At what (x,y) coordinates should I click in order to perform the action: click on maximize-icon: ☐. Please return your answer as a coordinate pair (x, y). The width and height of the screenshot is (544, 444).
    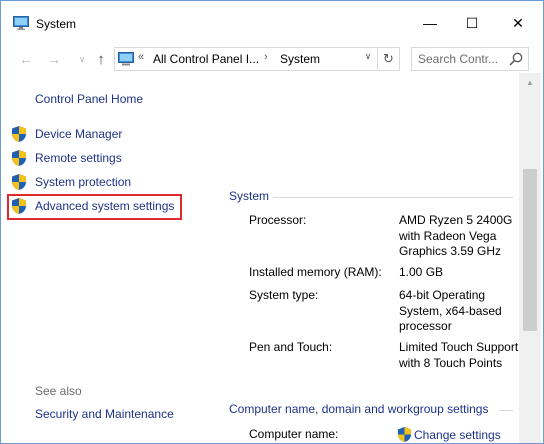
    Looking at the image, I should click on (472, 22).